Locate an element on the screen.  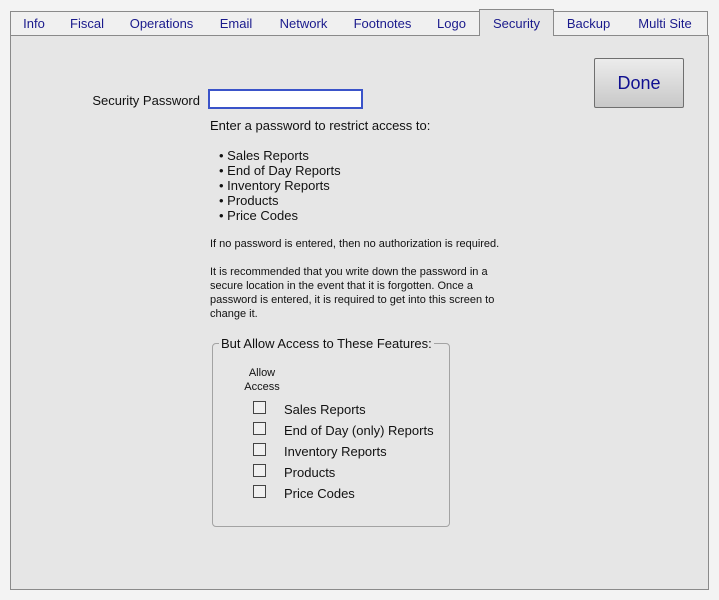
allow-access-column-header: Allow Access is located at coordinates (262, 380).